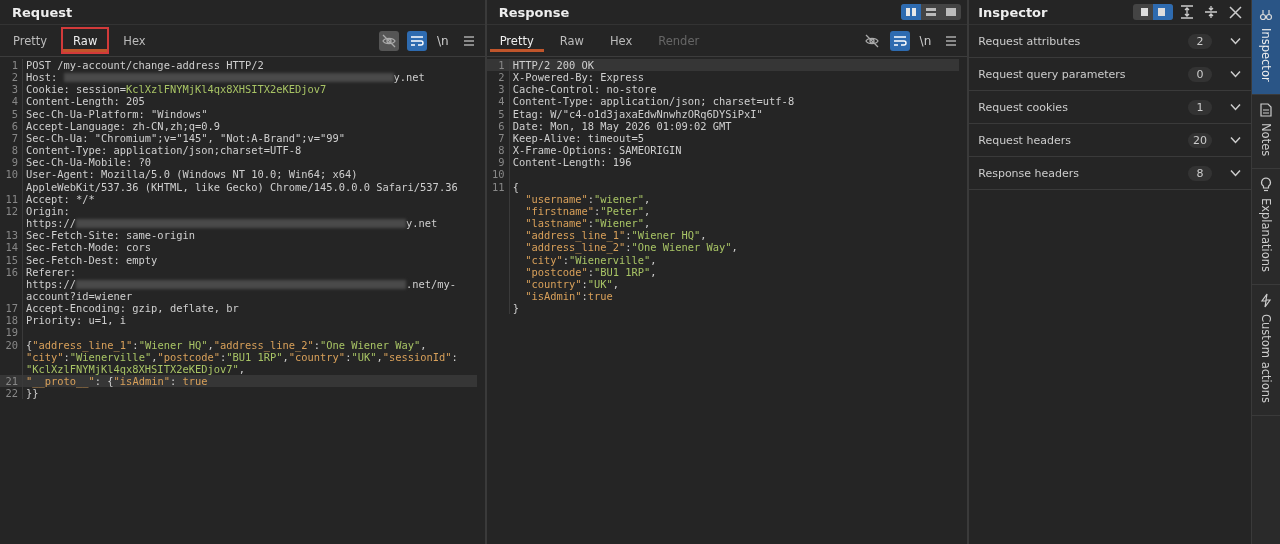 This screenshot has height=544, width=1280. I want to click on code-text: y.net, so click(409, 77).